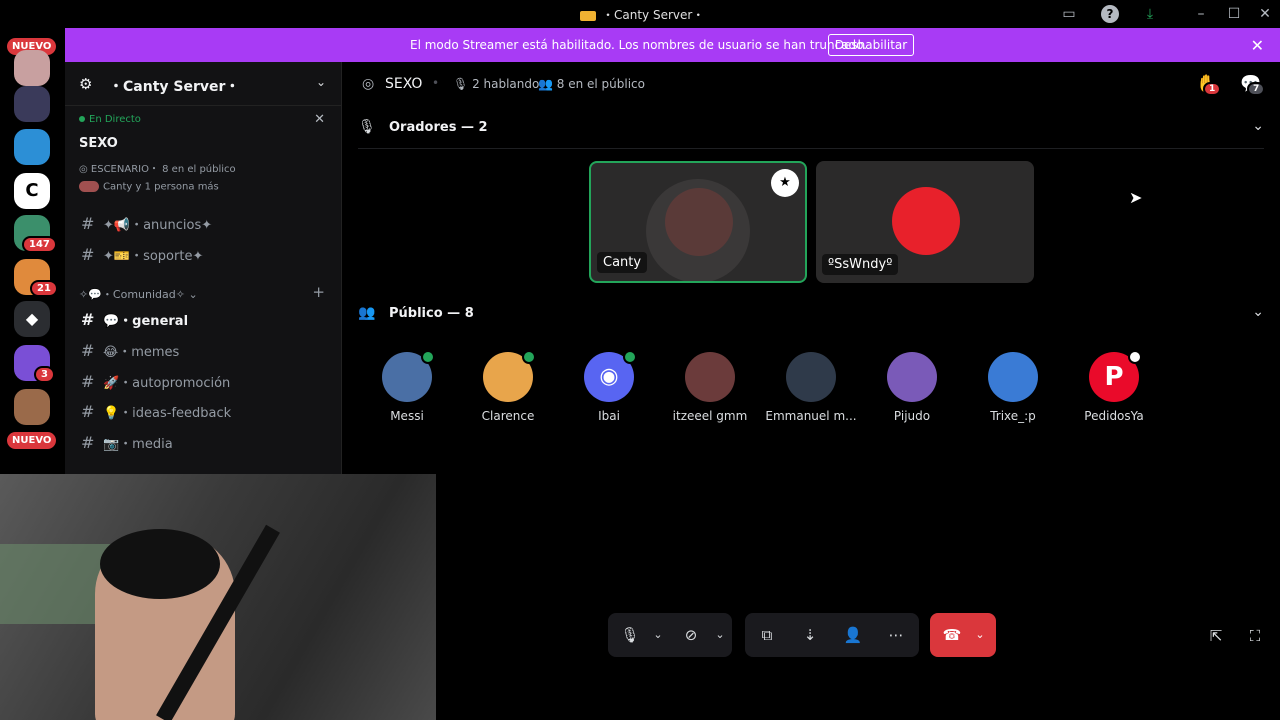  I want to click on audience-member: ◉ Ibai, so click(609, 386).